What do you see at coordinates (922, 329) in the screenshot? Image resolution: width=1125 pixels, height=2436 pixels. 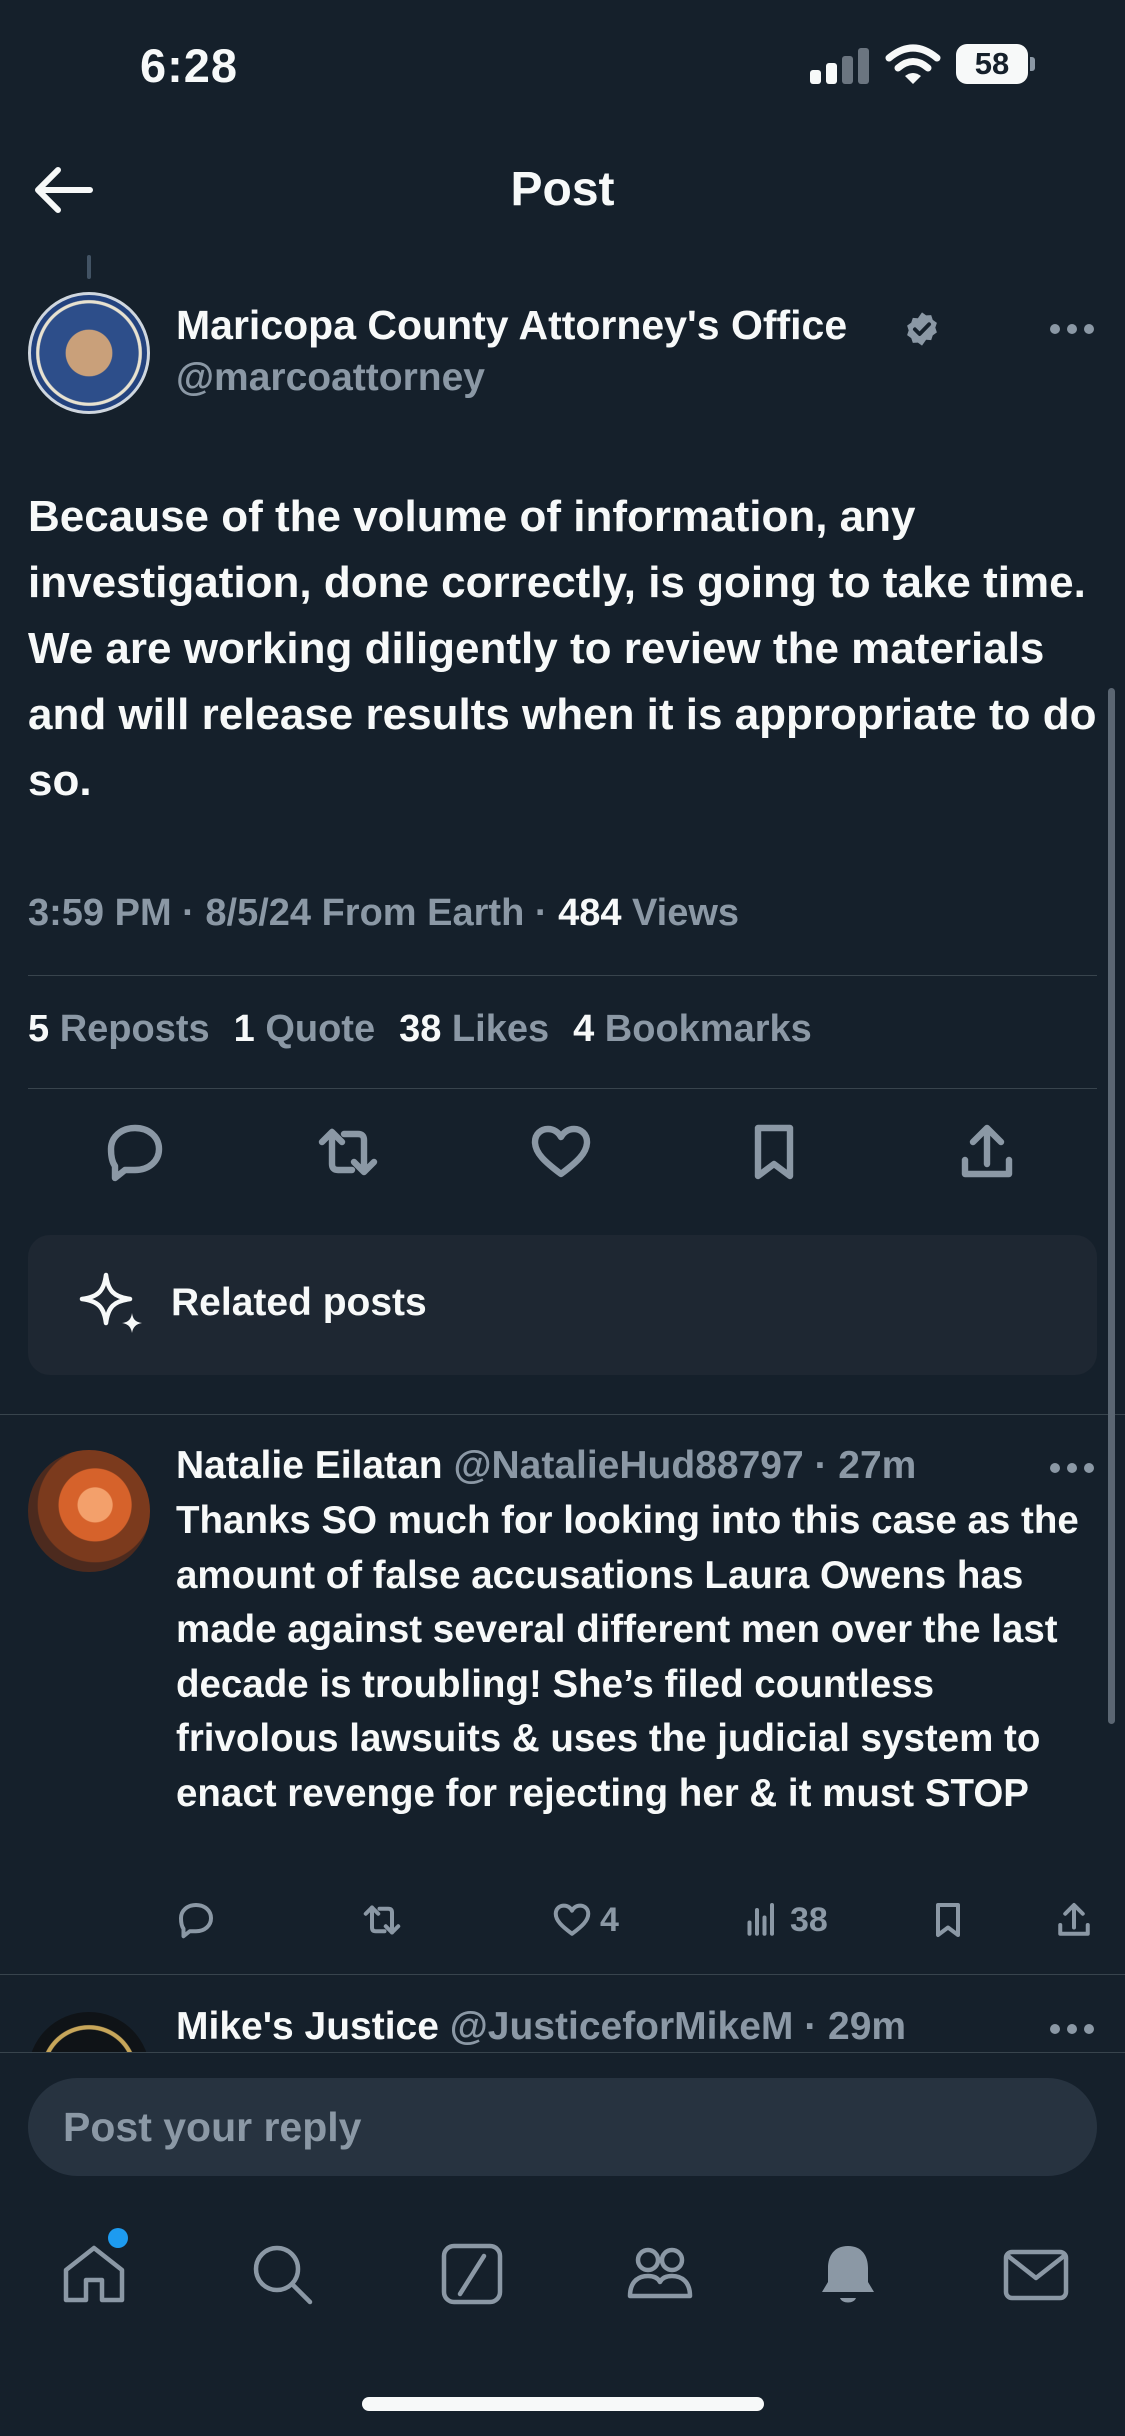 I see `verified-badge-icon` at bounding box center [922, 329].